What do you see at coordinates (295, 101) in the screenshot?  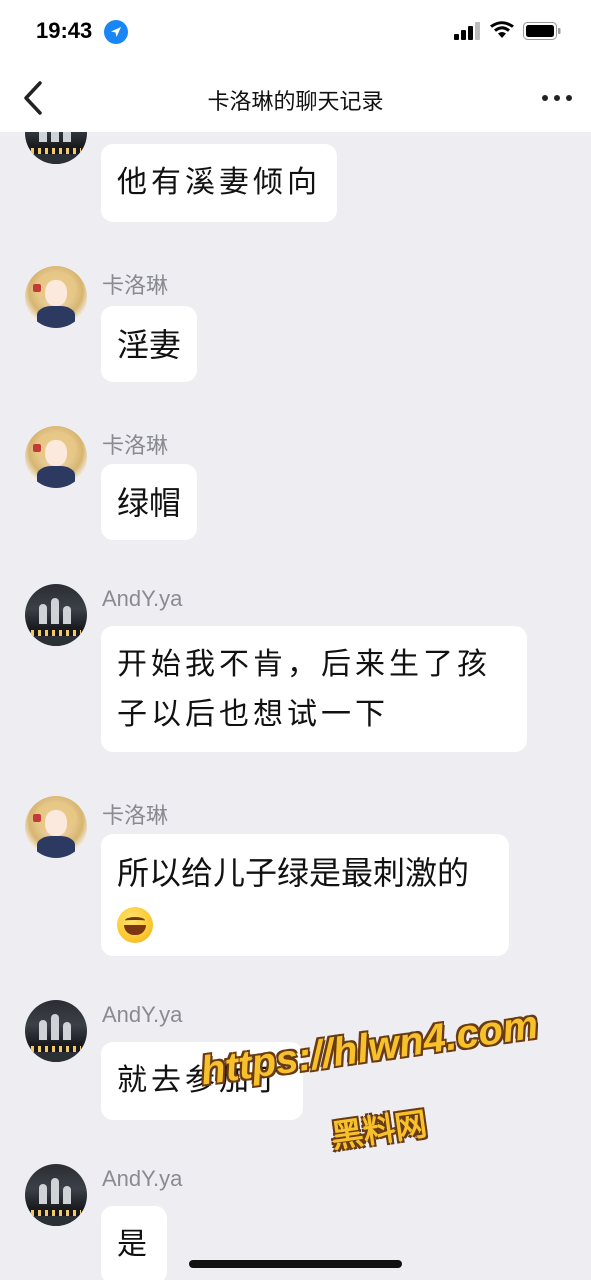 I see `page-title: 卡洛琳的聊天记录` at bounding box center [295, 101].